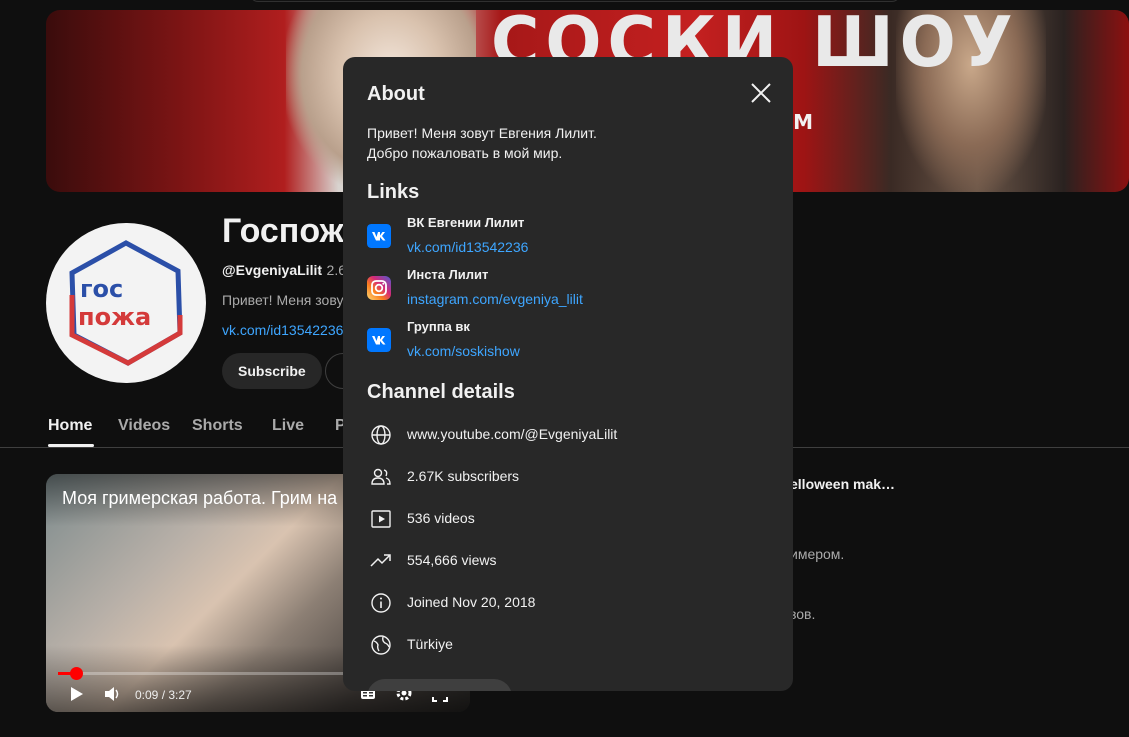  I want to click on top-bar, so click(564, 5).